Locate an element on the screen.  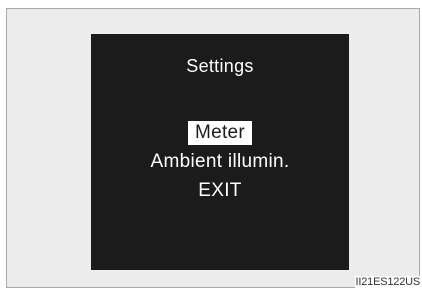
menu-item-label: EXIT is located at coordinates (220, 190).